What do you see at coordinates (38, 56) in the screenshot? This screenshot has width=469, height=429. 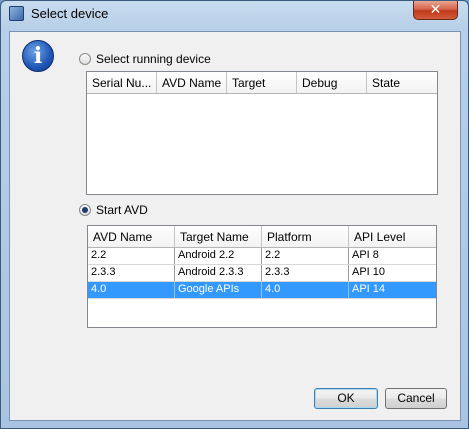 I see `info-icon: i` at bounding box center [38, 56].